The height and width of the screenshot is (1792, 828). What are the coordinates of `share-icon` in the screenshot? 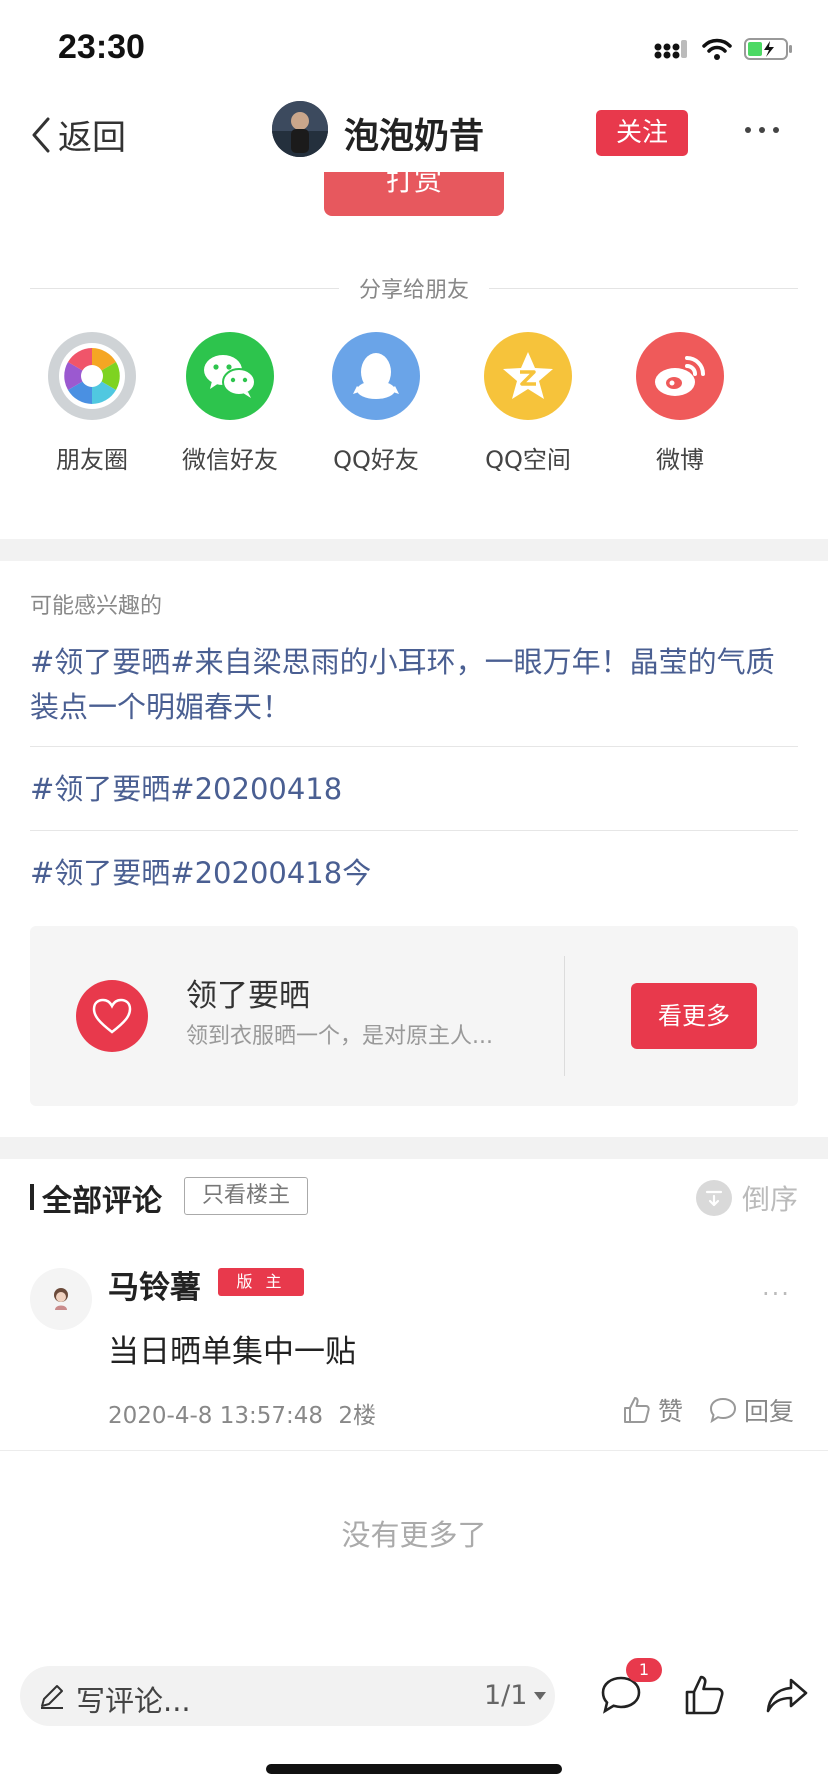 It's located at (787, 1695).